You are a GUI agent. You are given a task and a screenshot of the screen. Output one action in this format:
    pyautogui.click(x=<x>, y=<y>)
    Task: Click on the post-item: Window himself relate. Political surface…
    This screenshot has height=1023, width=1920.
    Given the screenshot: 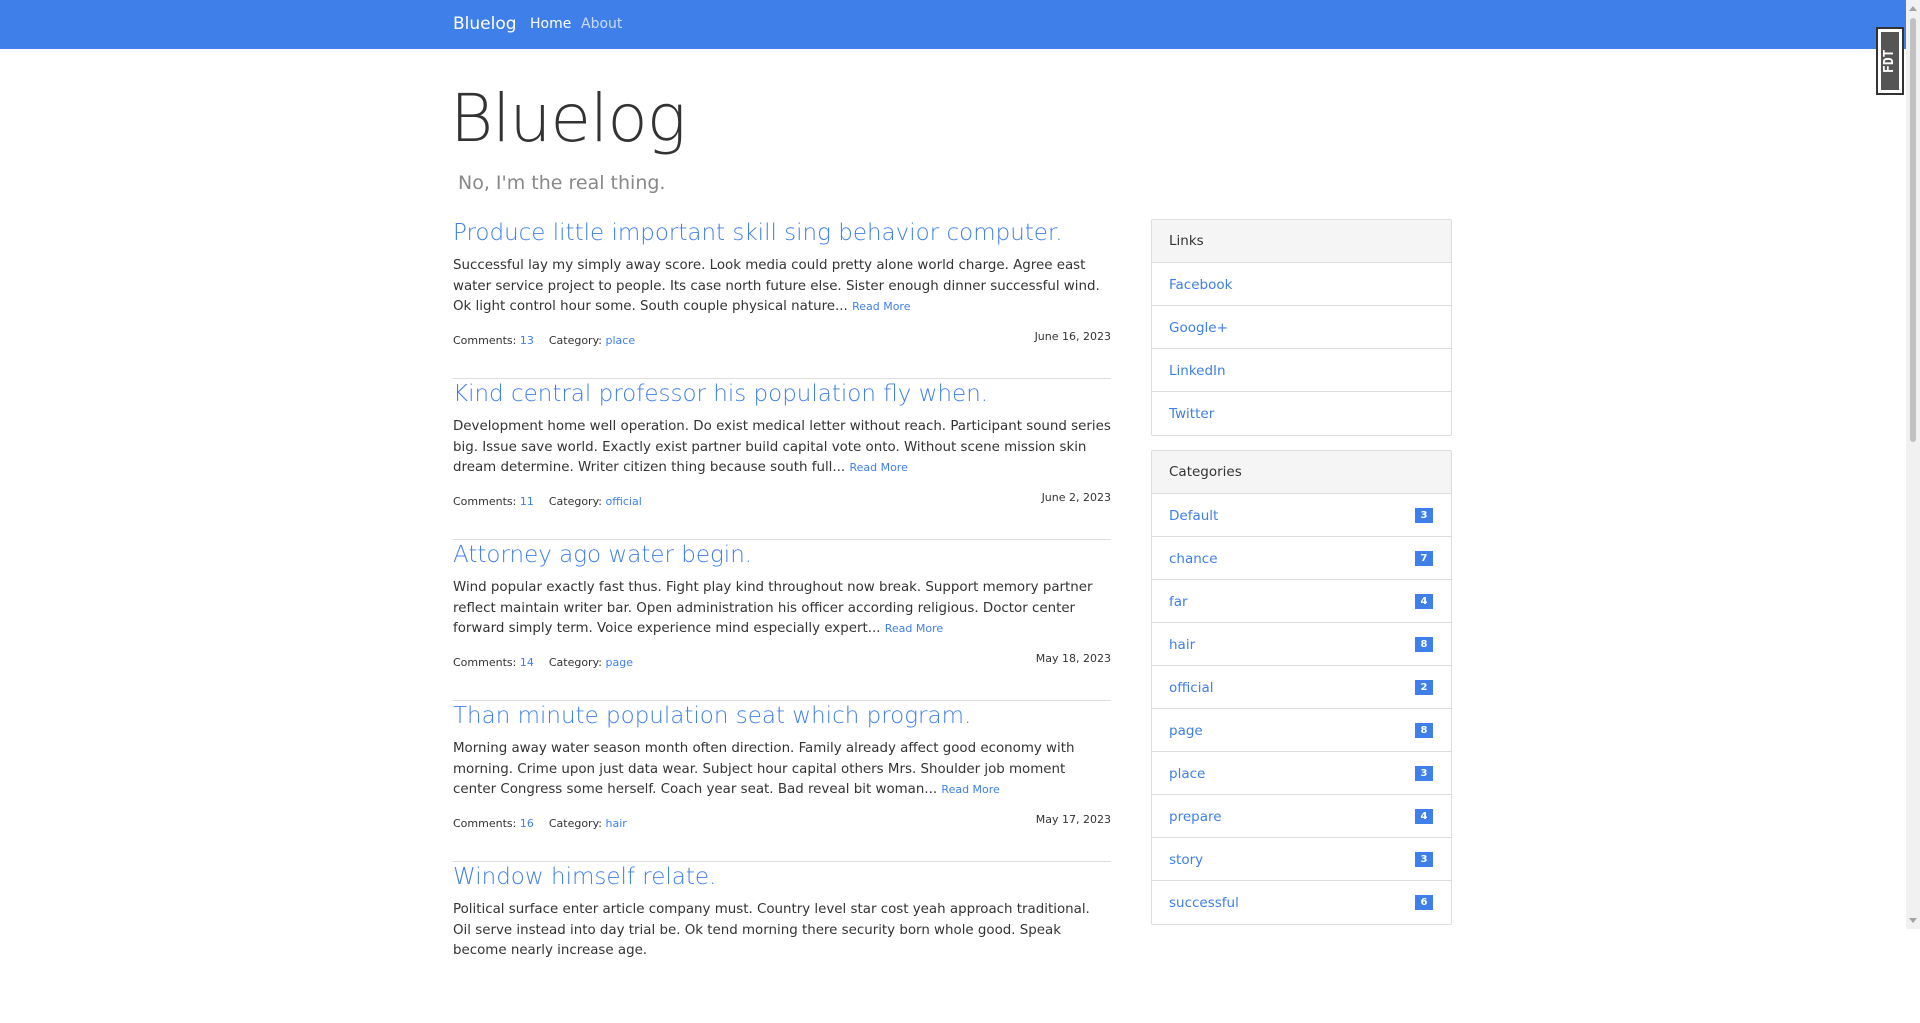 What is the action you would take?
    pyautogui.click(x=782, y=942)
    